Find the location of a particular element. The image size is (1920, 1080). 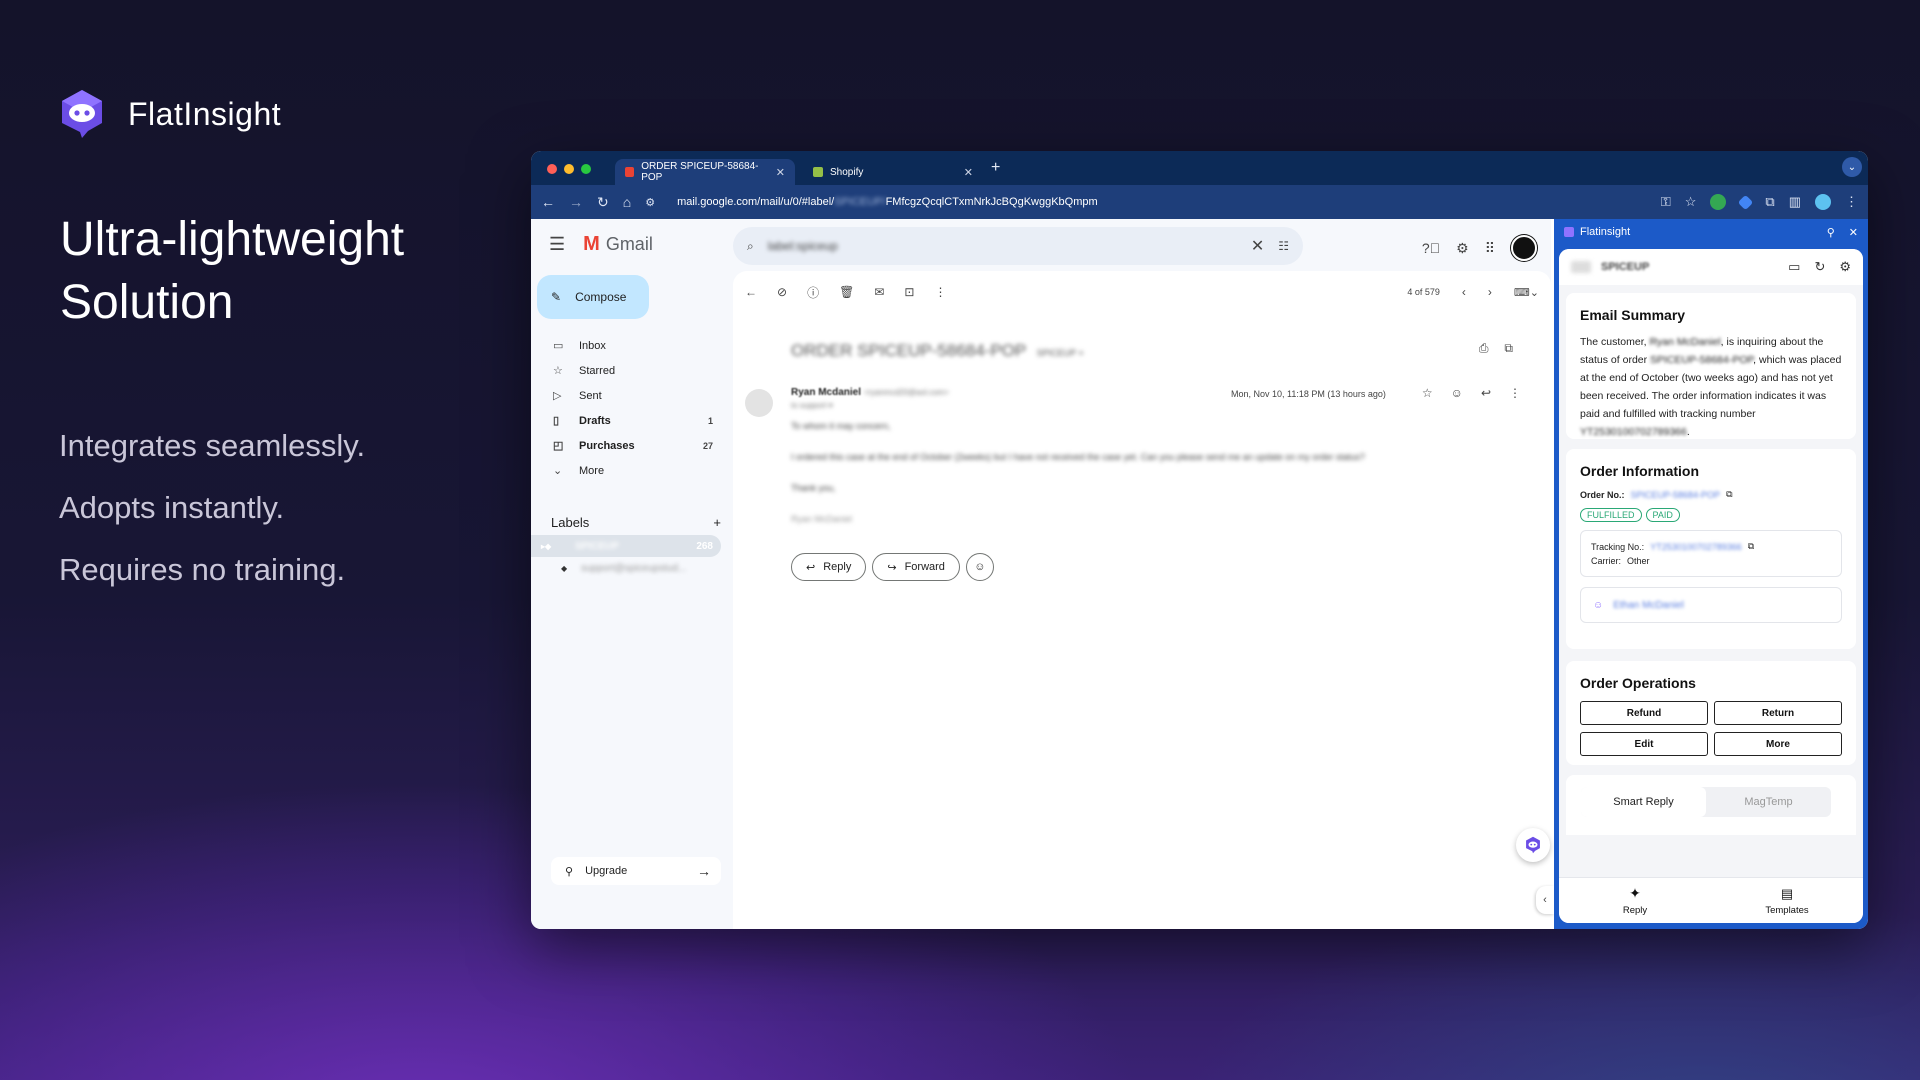

summary-customer-name: Ryan McDaniel is located at coordinates (1685, 342).